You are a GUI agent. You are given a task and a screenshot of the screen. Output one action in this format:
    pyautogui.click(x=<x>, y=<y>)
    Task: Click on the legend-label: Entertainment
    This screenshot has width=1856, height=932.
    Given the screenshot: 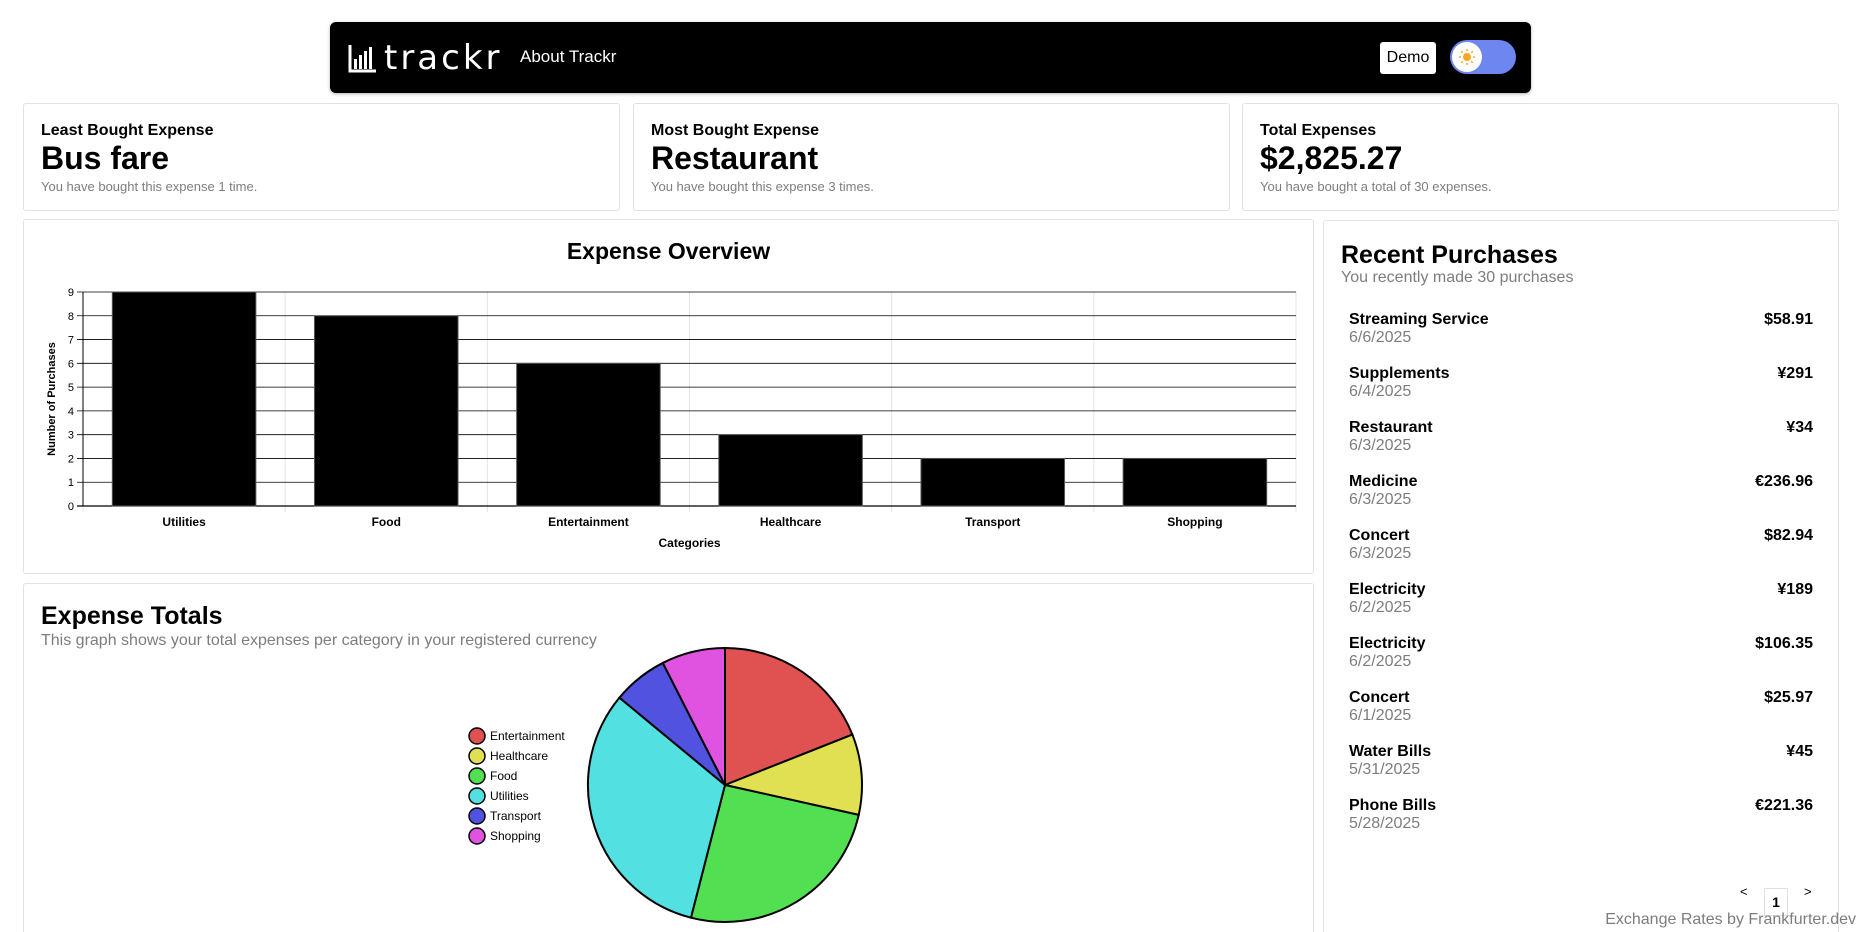 What is the action you would take?
    pyautogui.click(x=527, y=736)
    